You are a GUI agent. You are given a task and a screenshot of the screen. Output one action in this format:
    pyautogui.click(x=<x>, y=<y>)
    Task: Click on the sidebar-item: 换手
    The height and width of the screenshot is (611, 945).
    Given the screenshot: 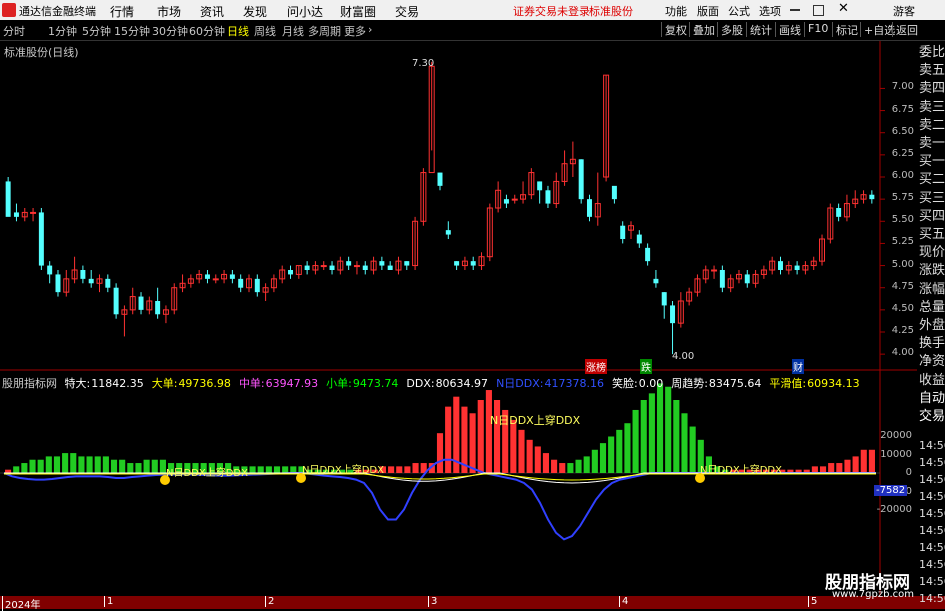 What is the action you would take?
    pyautogui.click(x=932, y=344)
    